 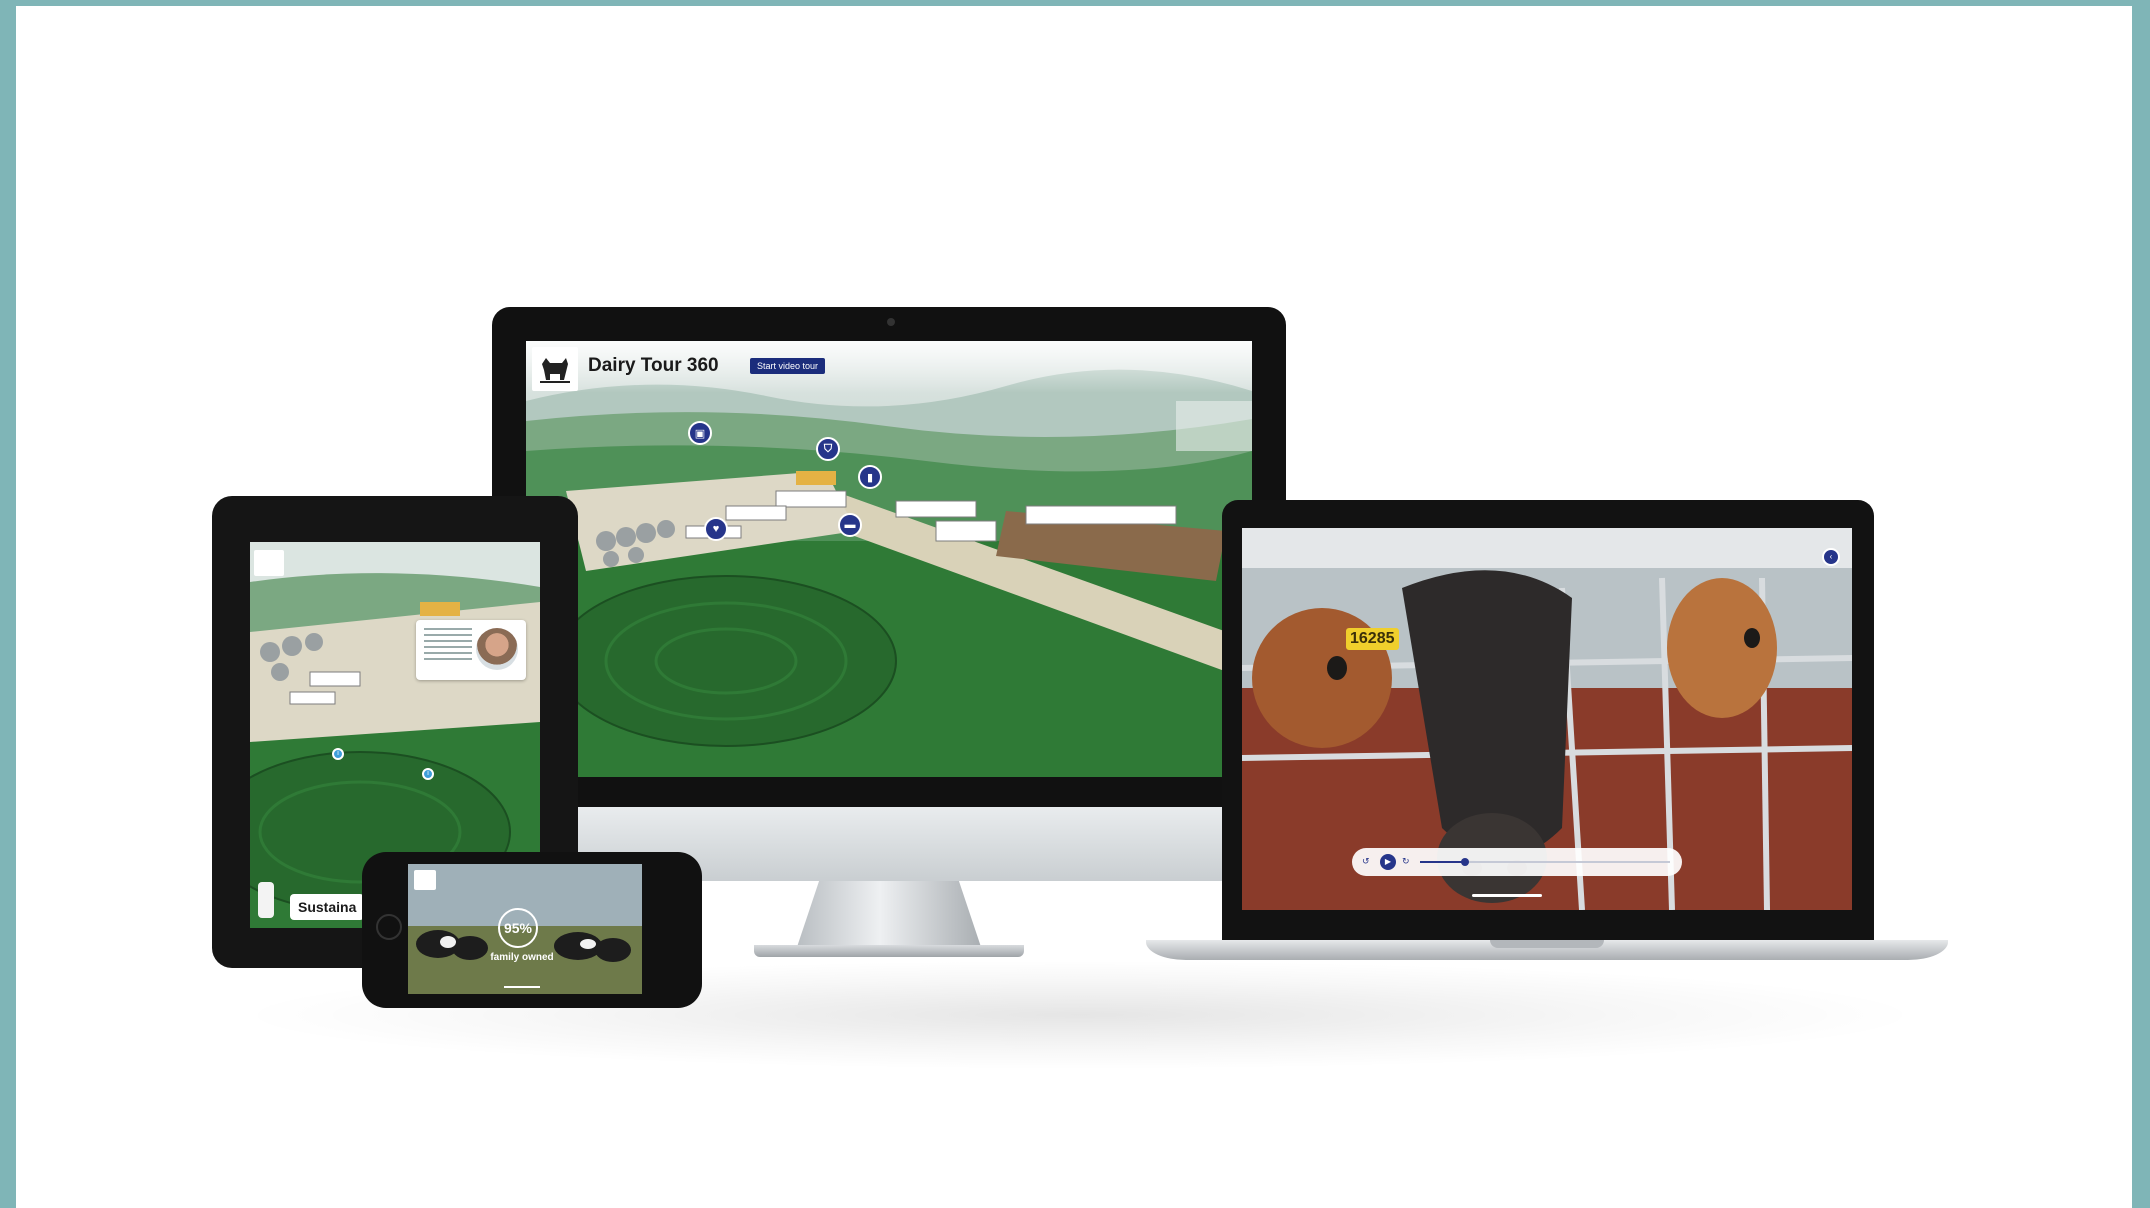 I want to click on section-label: Sustaina, so click(x=327, y=907).